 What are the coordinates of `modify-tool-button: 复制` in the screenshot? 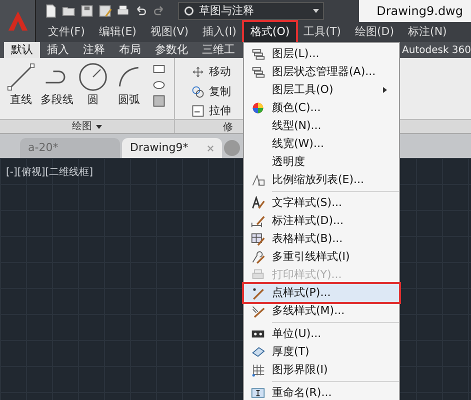 It's located at (211, 92).